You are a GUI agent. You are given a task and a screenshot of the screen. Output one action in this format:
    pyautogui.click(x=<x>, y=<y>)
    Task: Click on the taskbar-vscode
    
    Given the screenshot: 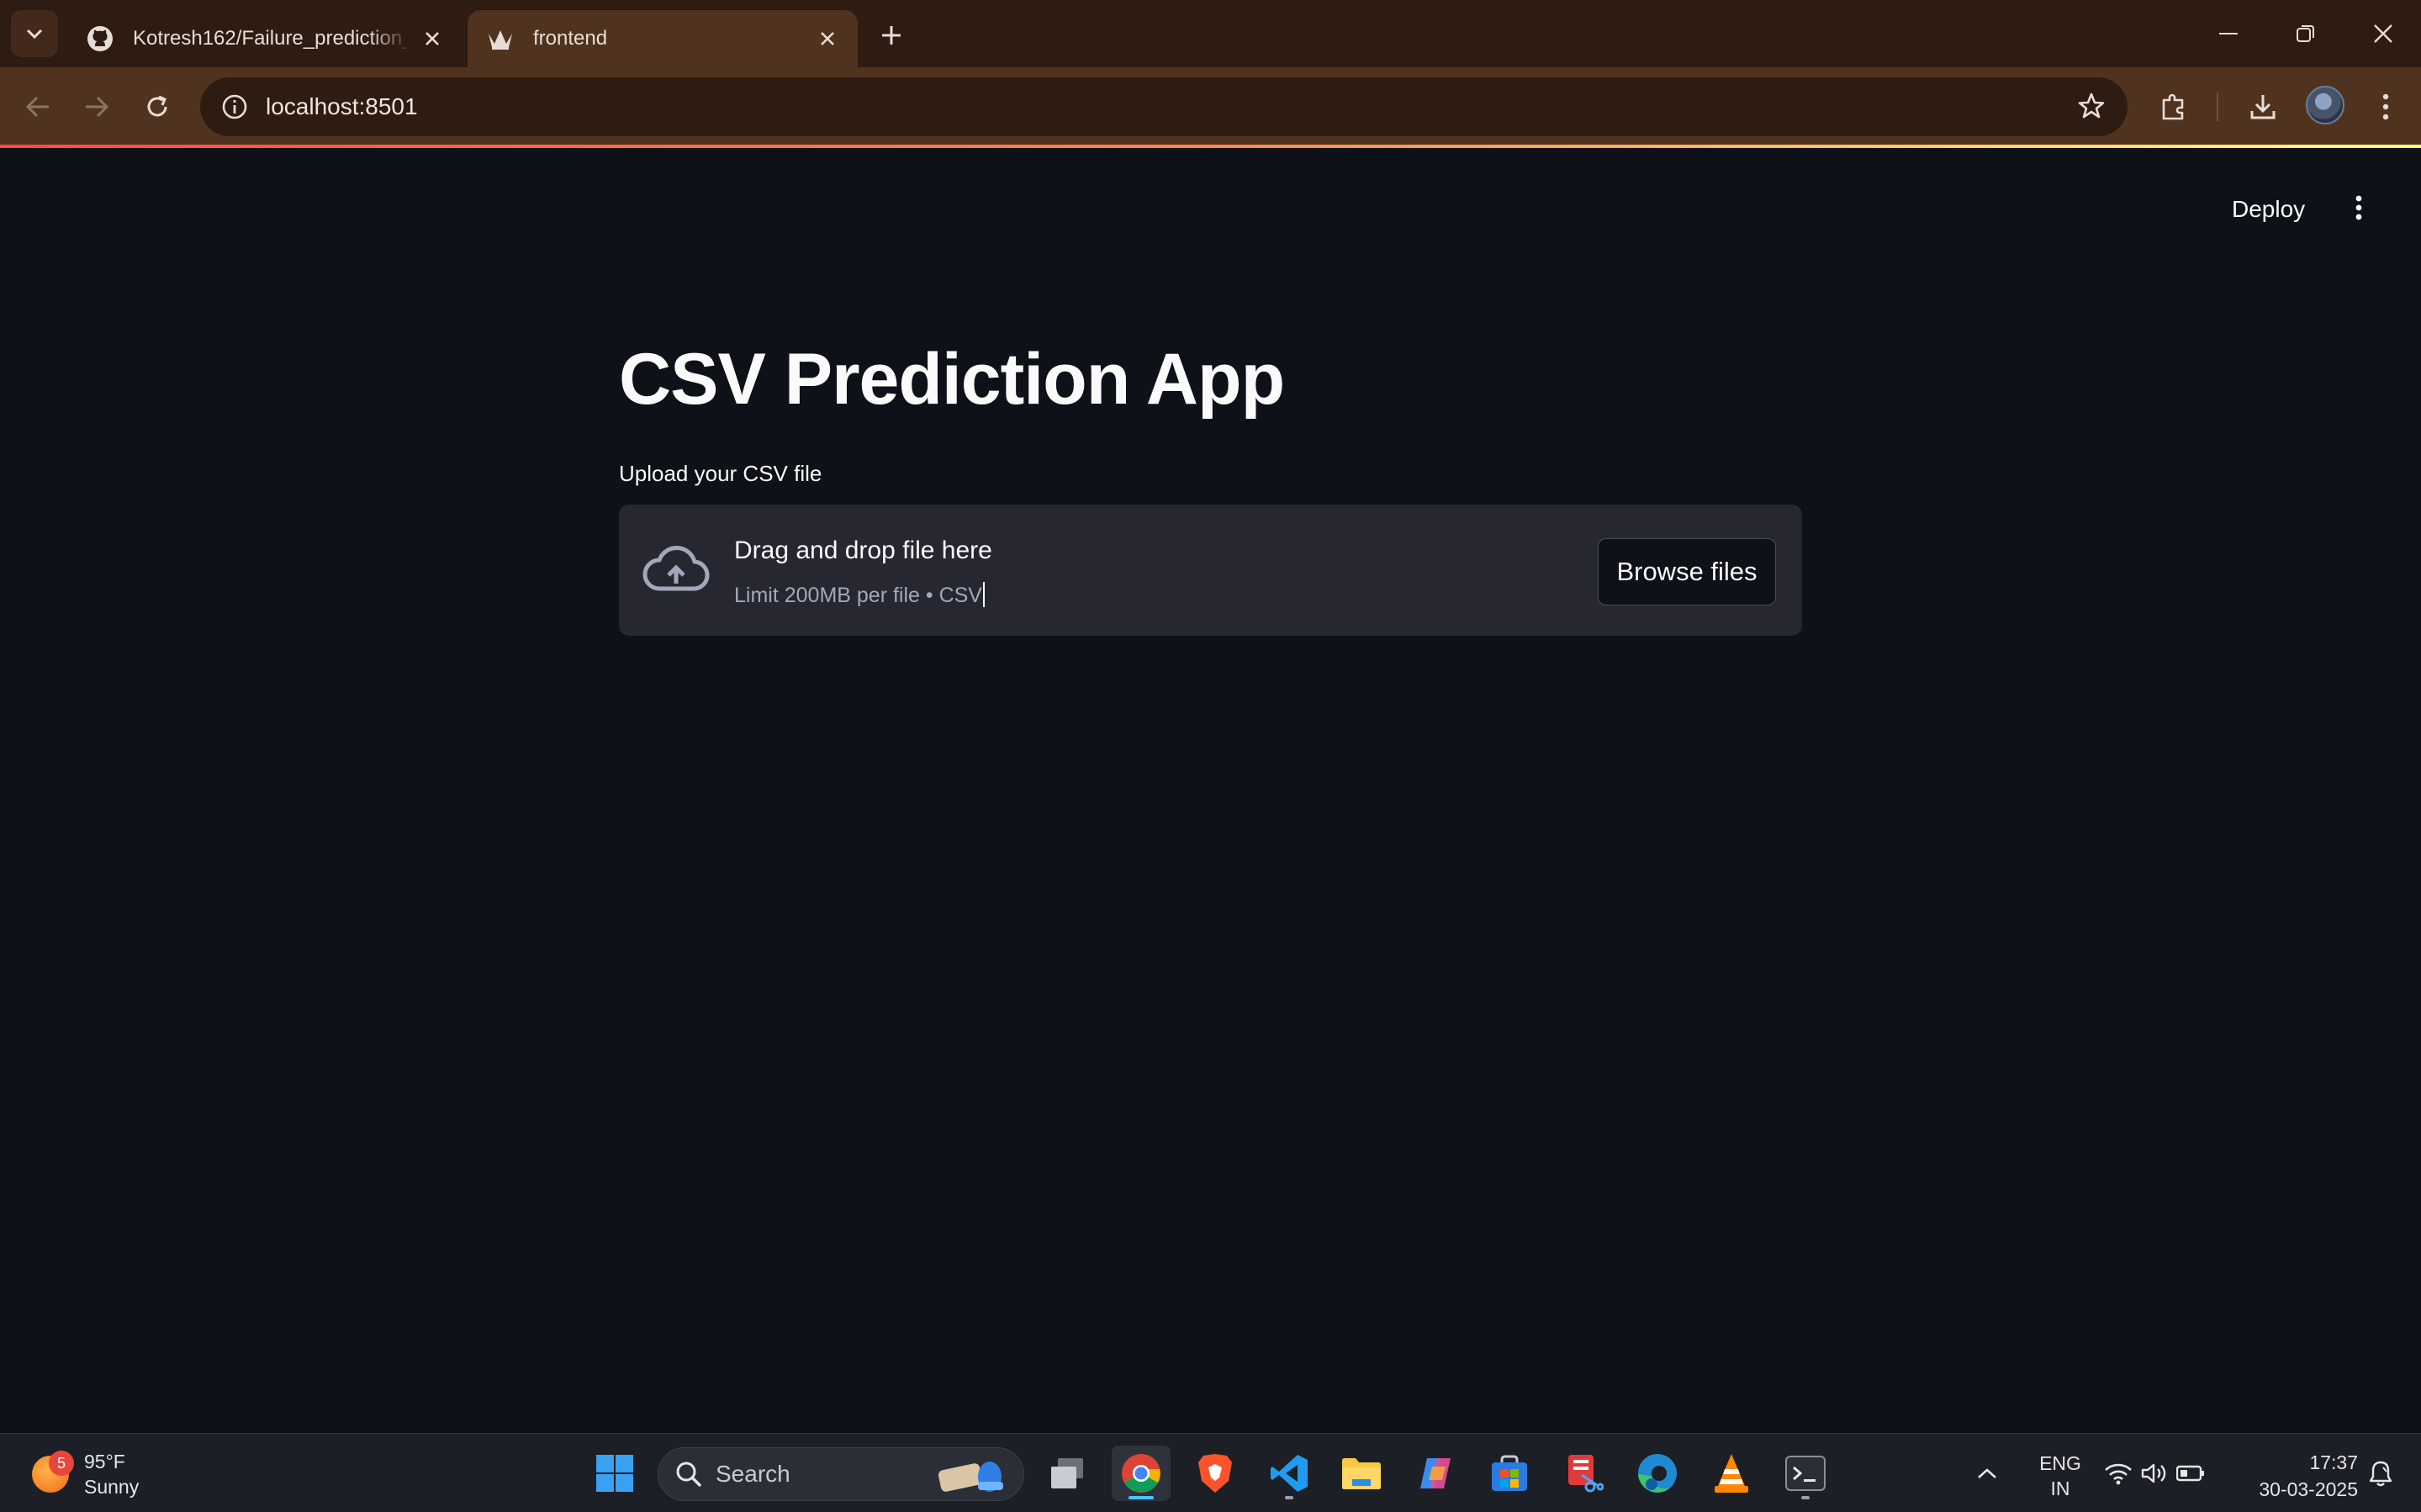 What is the action you would take?
    pyautogui.click(x=1289, y=1473)
    